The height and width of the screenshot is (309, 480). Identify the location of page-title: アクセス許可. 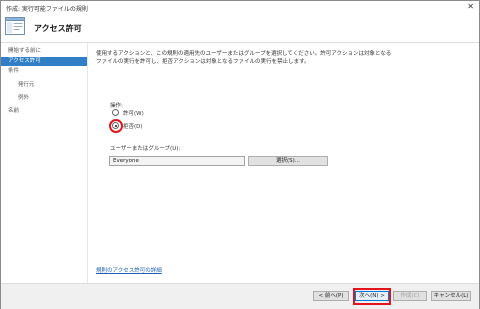
(58, 28).